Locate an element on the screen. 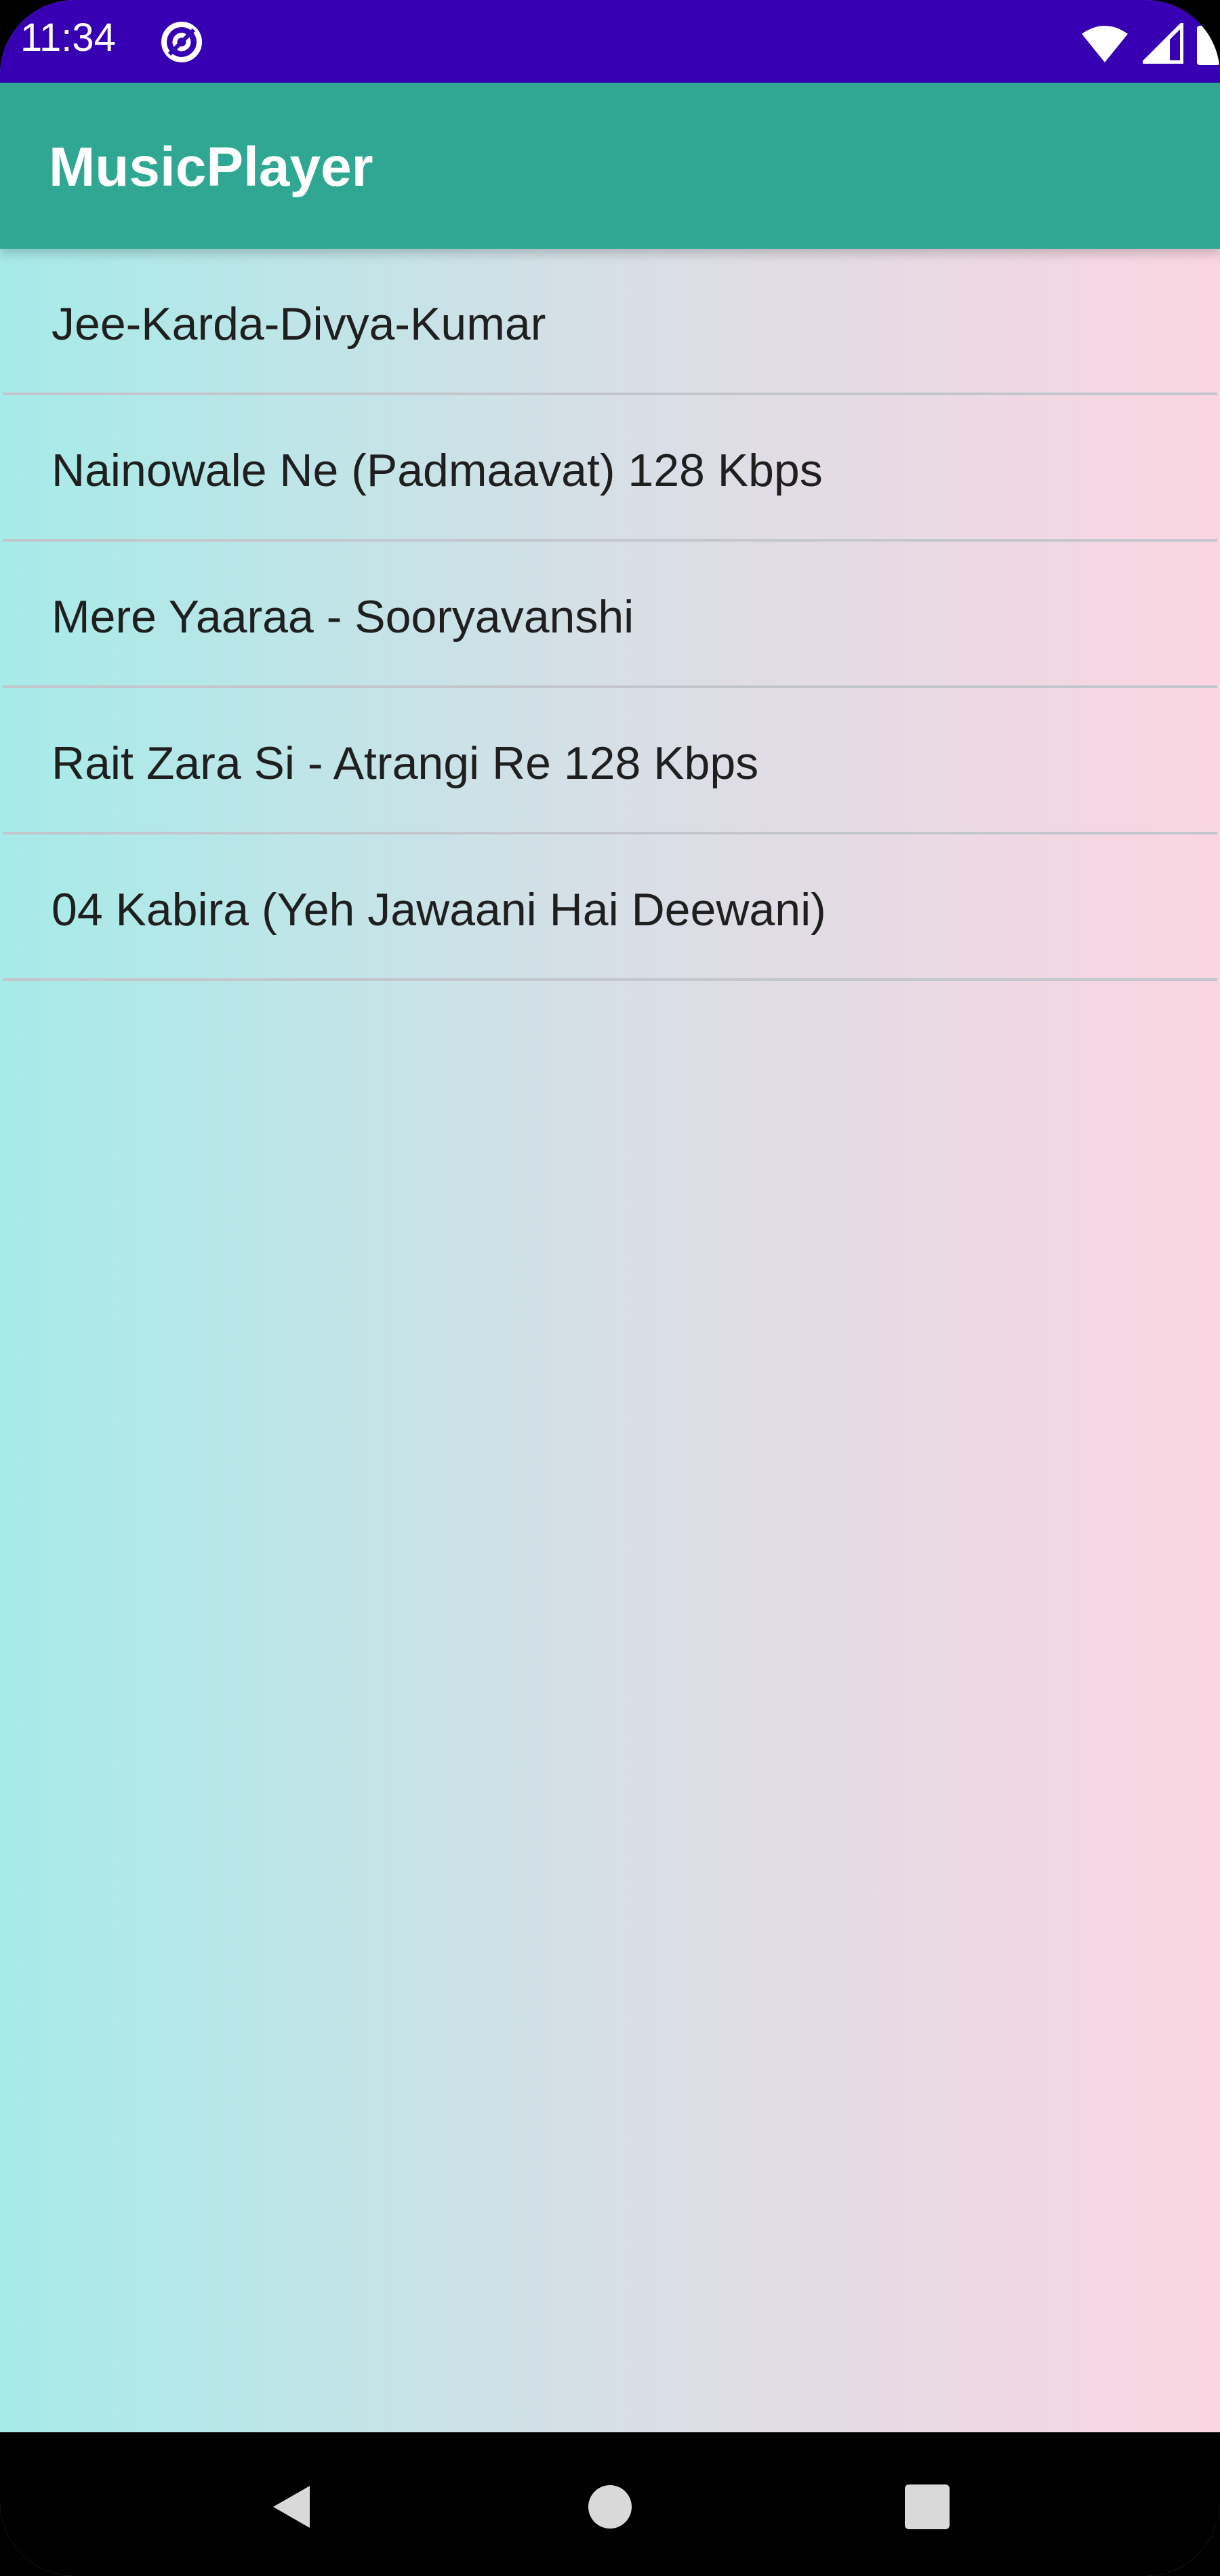 This screenshot has height=2576, width=1220. song-list-item: 04 Kabira (Yeh Jawaani Hai Deewani) is located at coordinates (610, 907).